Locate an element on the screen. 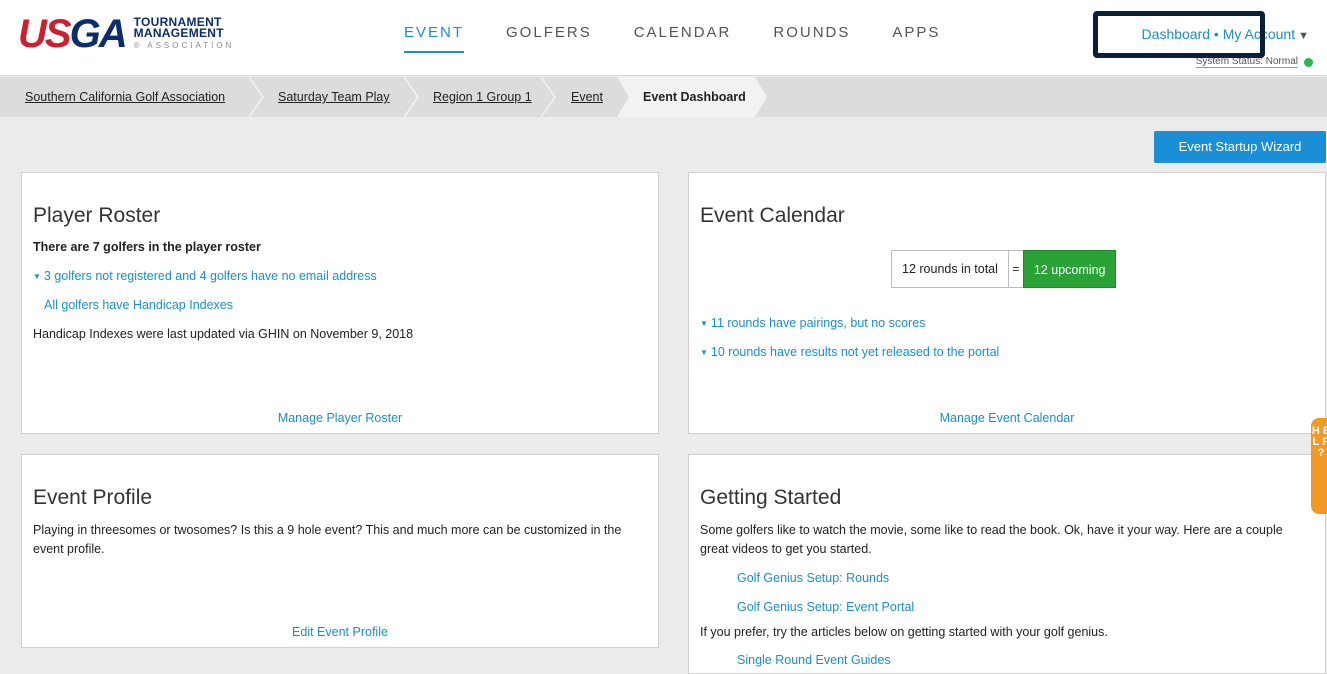  single-round-guides-link: Single Round Event Guides is located at coordinates (814, 660).